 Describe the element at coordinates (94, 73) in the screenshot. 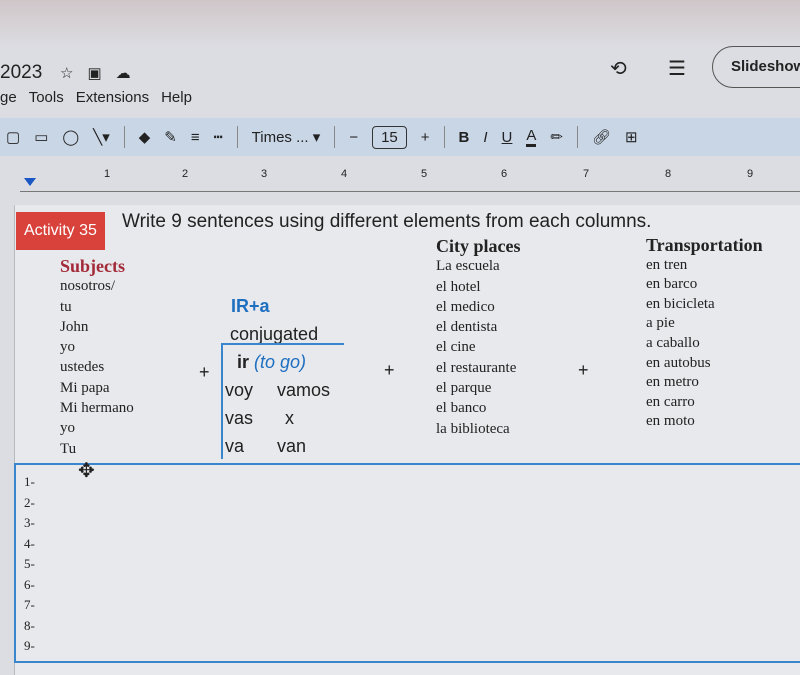

I see `move-folder-icon: ▣` at that location.